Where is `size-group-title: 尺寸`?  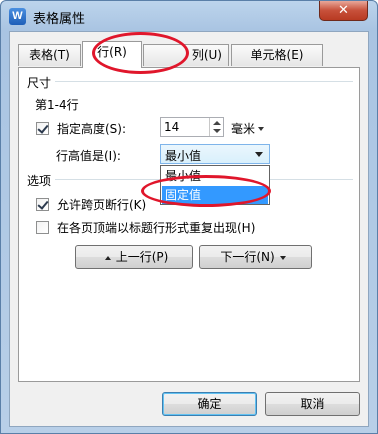
size-group-title: 尺寸 is located at coordinates (39, 83).